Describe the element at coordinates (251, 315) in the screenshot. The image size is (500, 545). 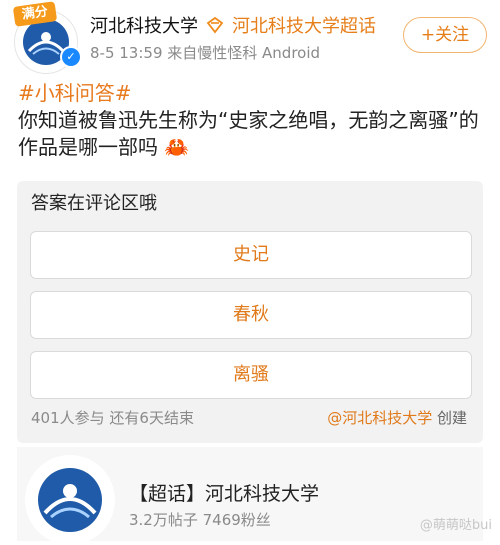
I see `poll-option-chunqiu: 春秋` at that location.